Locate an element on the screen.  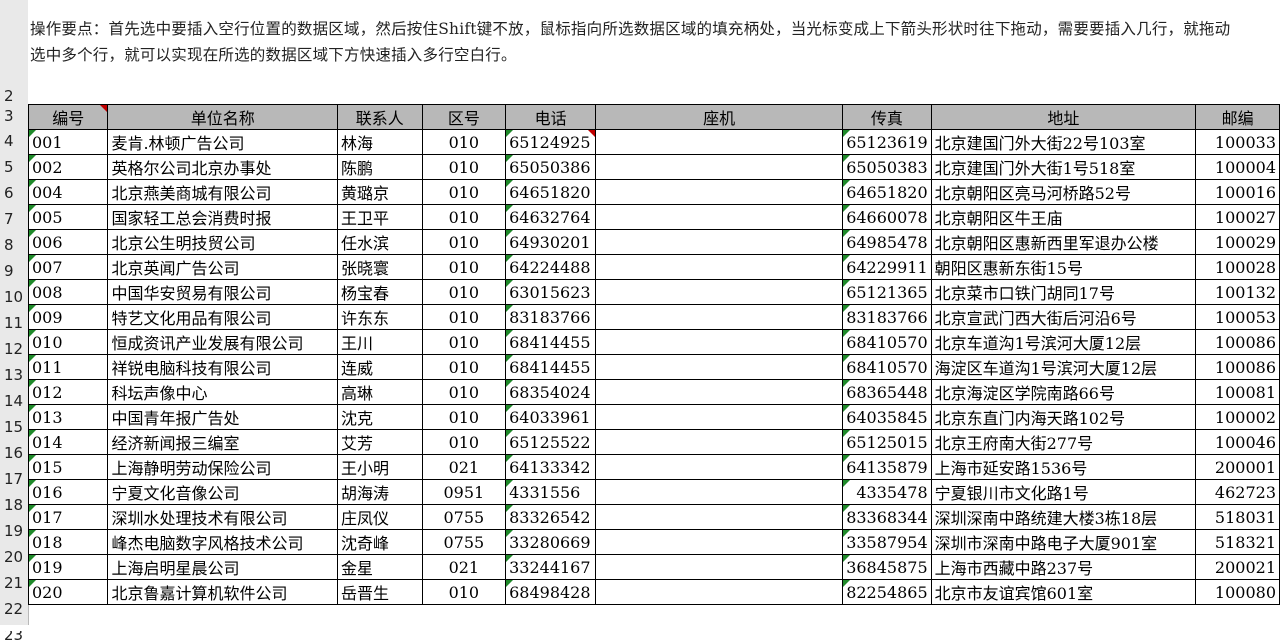
cell-zip: 100080 is located at coordinates (1237, 592).